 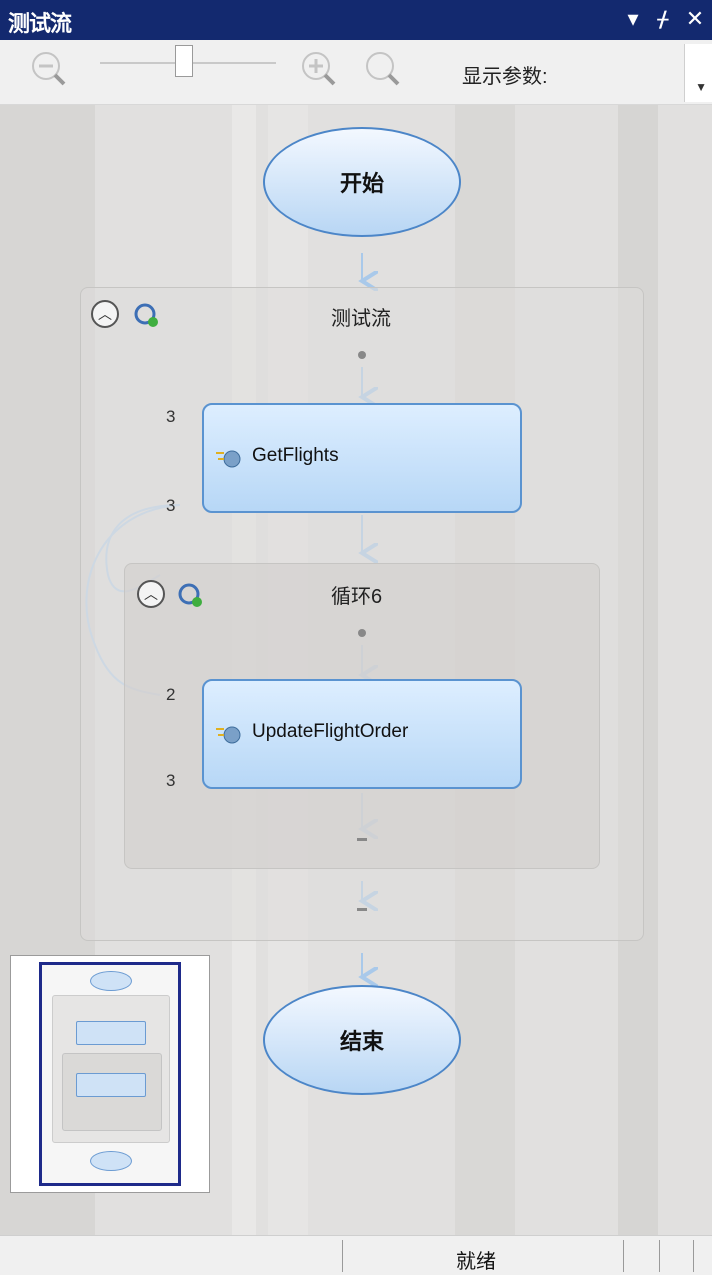 I want to click on getflights-action-node: GetFlights, so click(x=362, y=458).